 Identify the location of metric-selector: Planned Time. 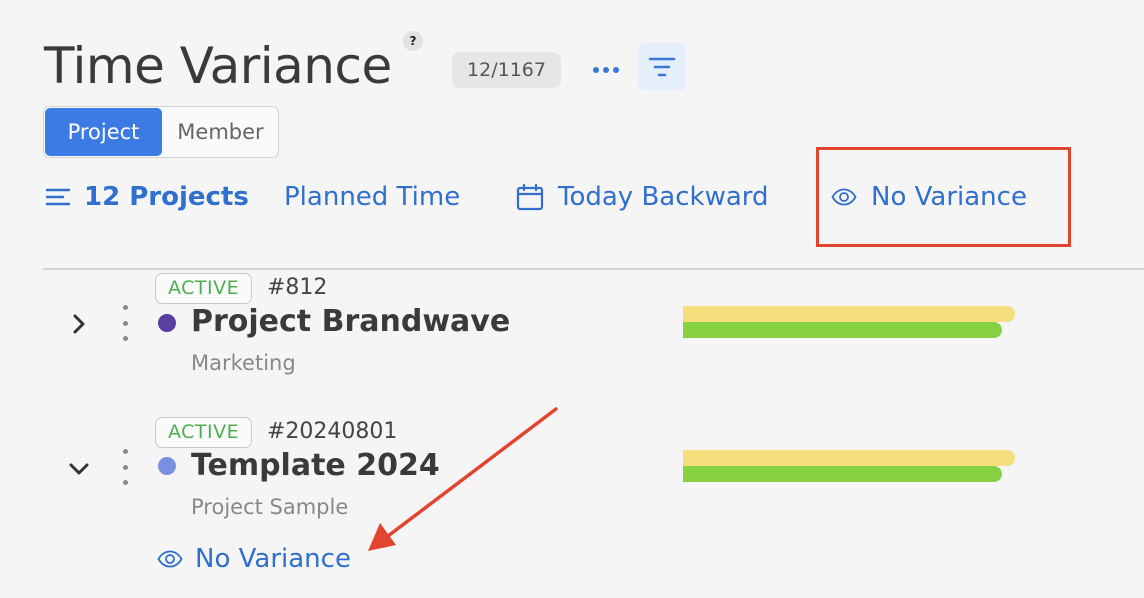
(372, 197).